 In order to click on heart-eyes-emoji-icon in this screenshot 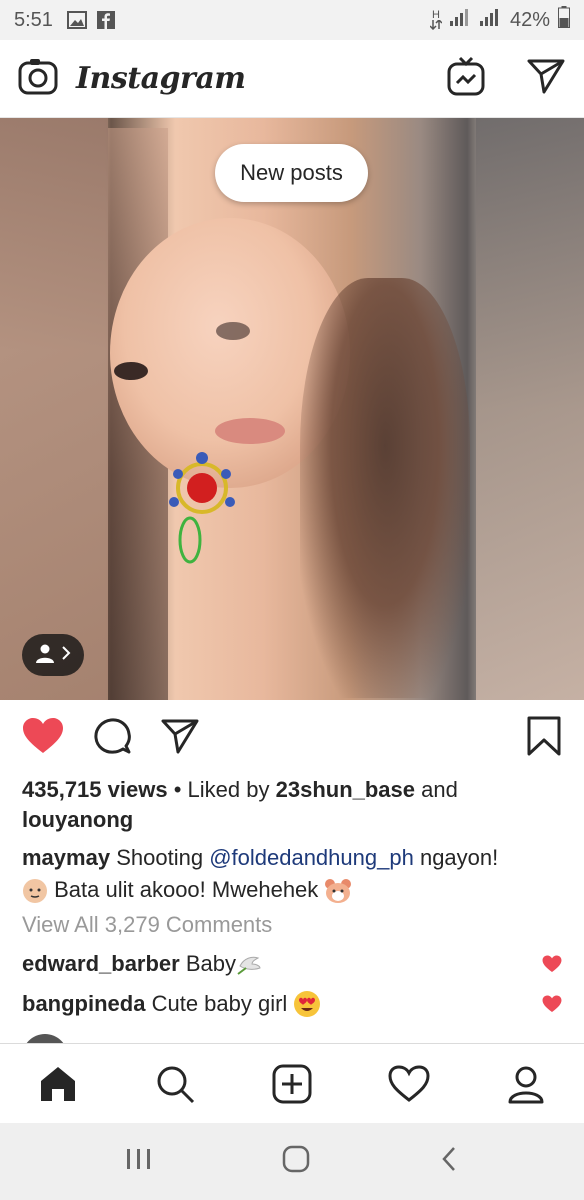, I will do `click(307, 1004)`.